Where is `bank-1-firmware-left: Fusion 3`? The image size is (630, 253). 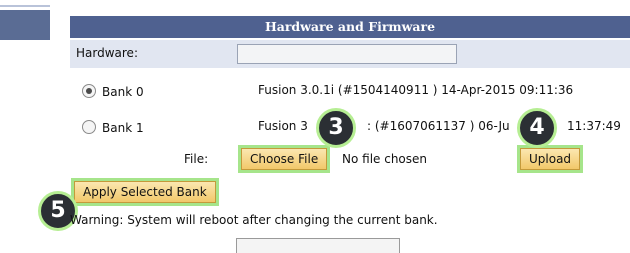 bank-1-firmware-left: Fusion 3 is located at coordinates (283, 126).